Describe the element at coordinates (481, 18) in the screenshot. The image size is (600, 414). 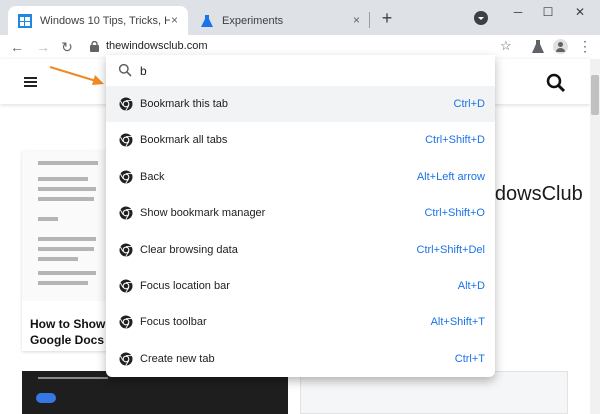
I see `tab-search-icon` at that location.